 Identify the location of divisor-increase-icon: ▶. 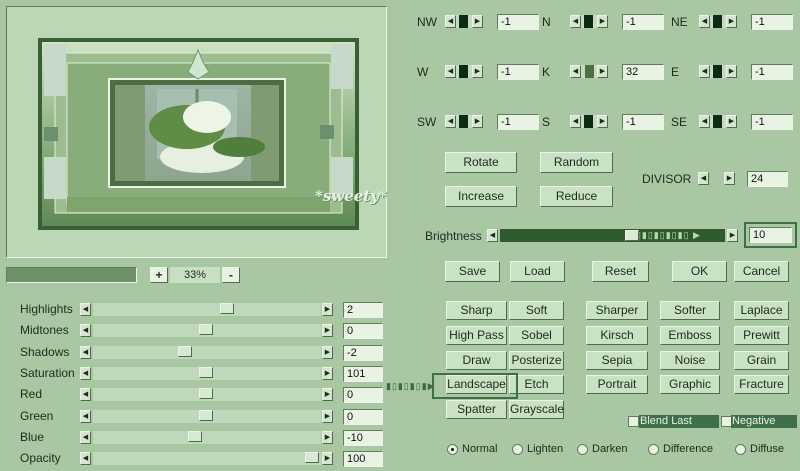
(729, 178).